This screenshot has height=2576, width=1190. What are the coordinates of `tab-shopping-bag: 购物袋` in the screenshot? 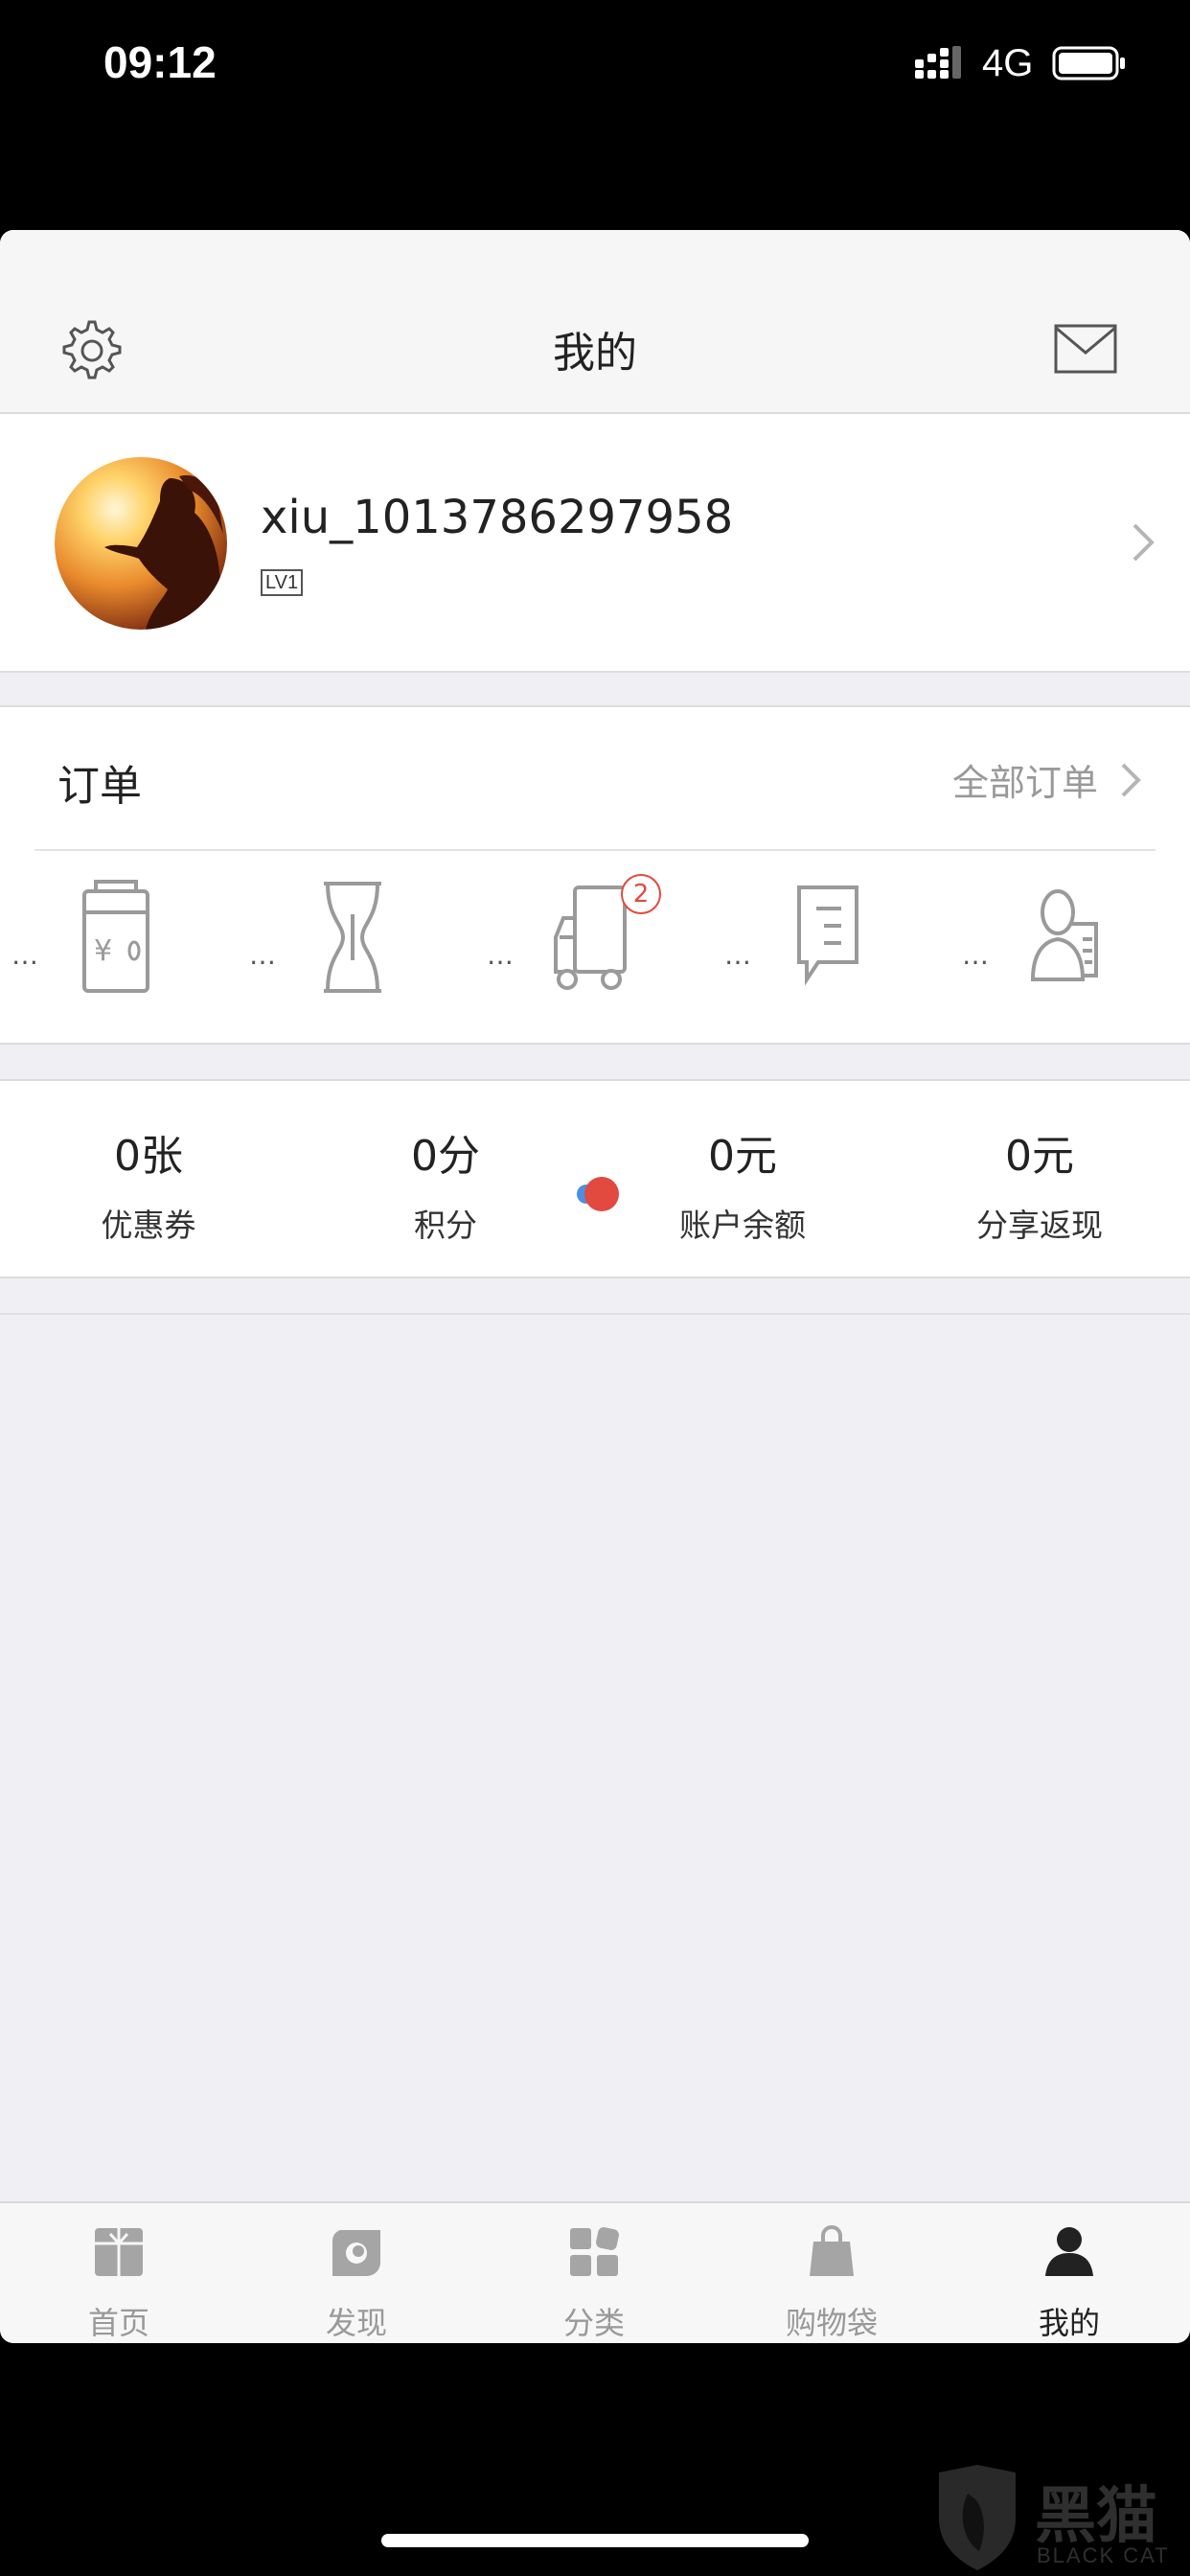 It's located at (832, 2273).